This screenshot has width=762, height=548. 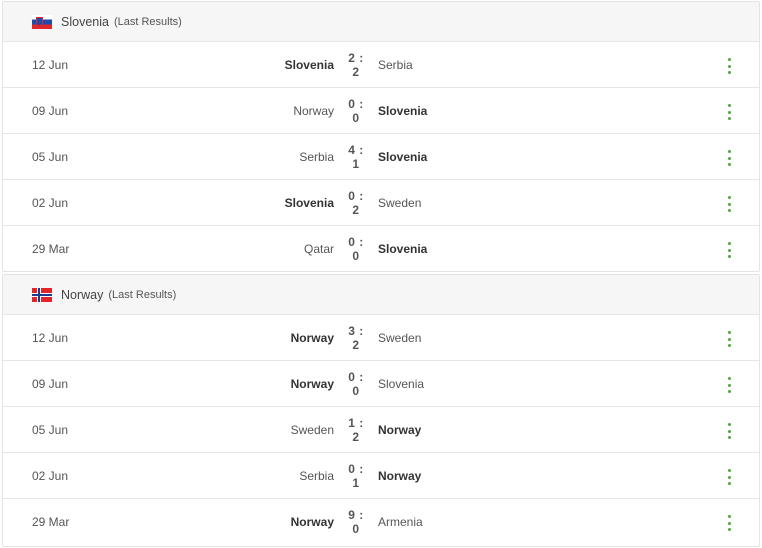 I want to click on match-row: 12 Jun Slovenia 2 : 2 Serbia, so click(x=381, y=65).